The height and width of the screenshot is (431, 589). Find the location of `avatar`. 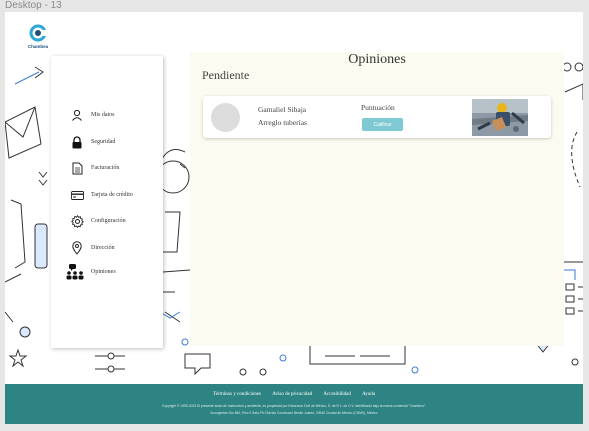

avatar is located at coordinates (225, 117).